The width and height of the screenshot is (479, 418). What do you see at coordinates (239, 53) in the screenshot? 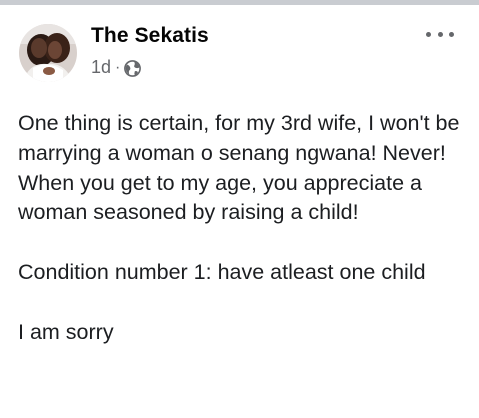
I see `post-header: The Sekatis 1d ·` at bounding box center [239, 53].